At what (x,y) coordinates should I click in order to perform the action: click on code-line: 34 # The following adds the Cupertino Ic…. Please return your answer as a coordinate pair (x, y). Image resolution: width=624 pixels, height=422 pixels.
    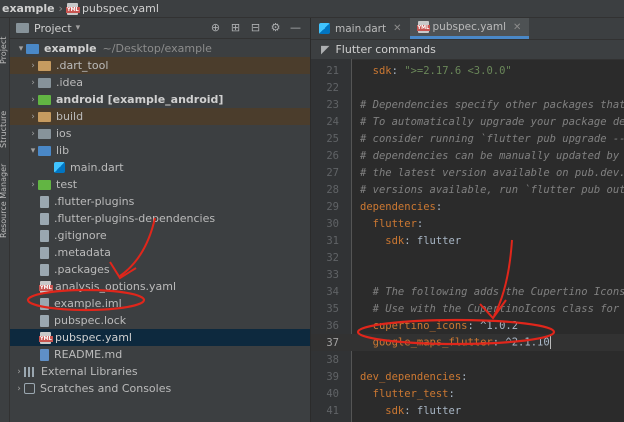
    Looking at the image, I should click on (467, 291).